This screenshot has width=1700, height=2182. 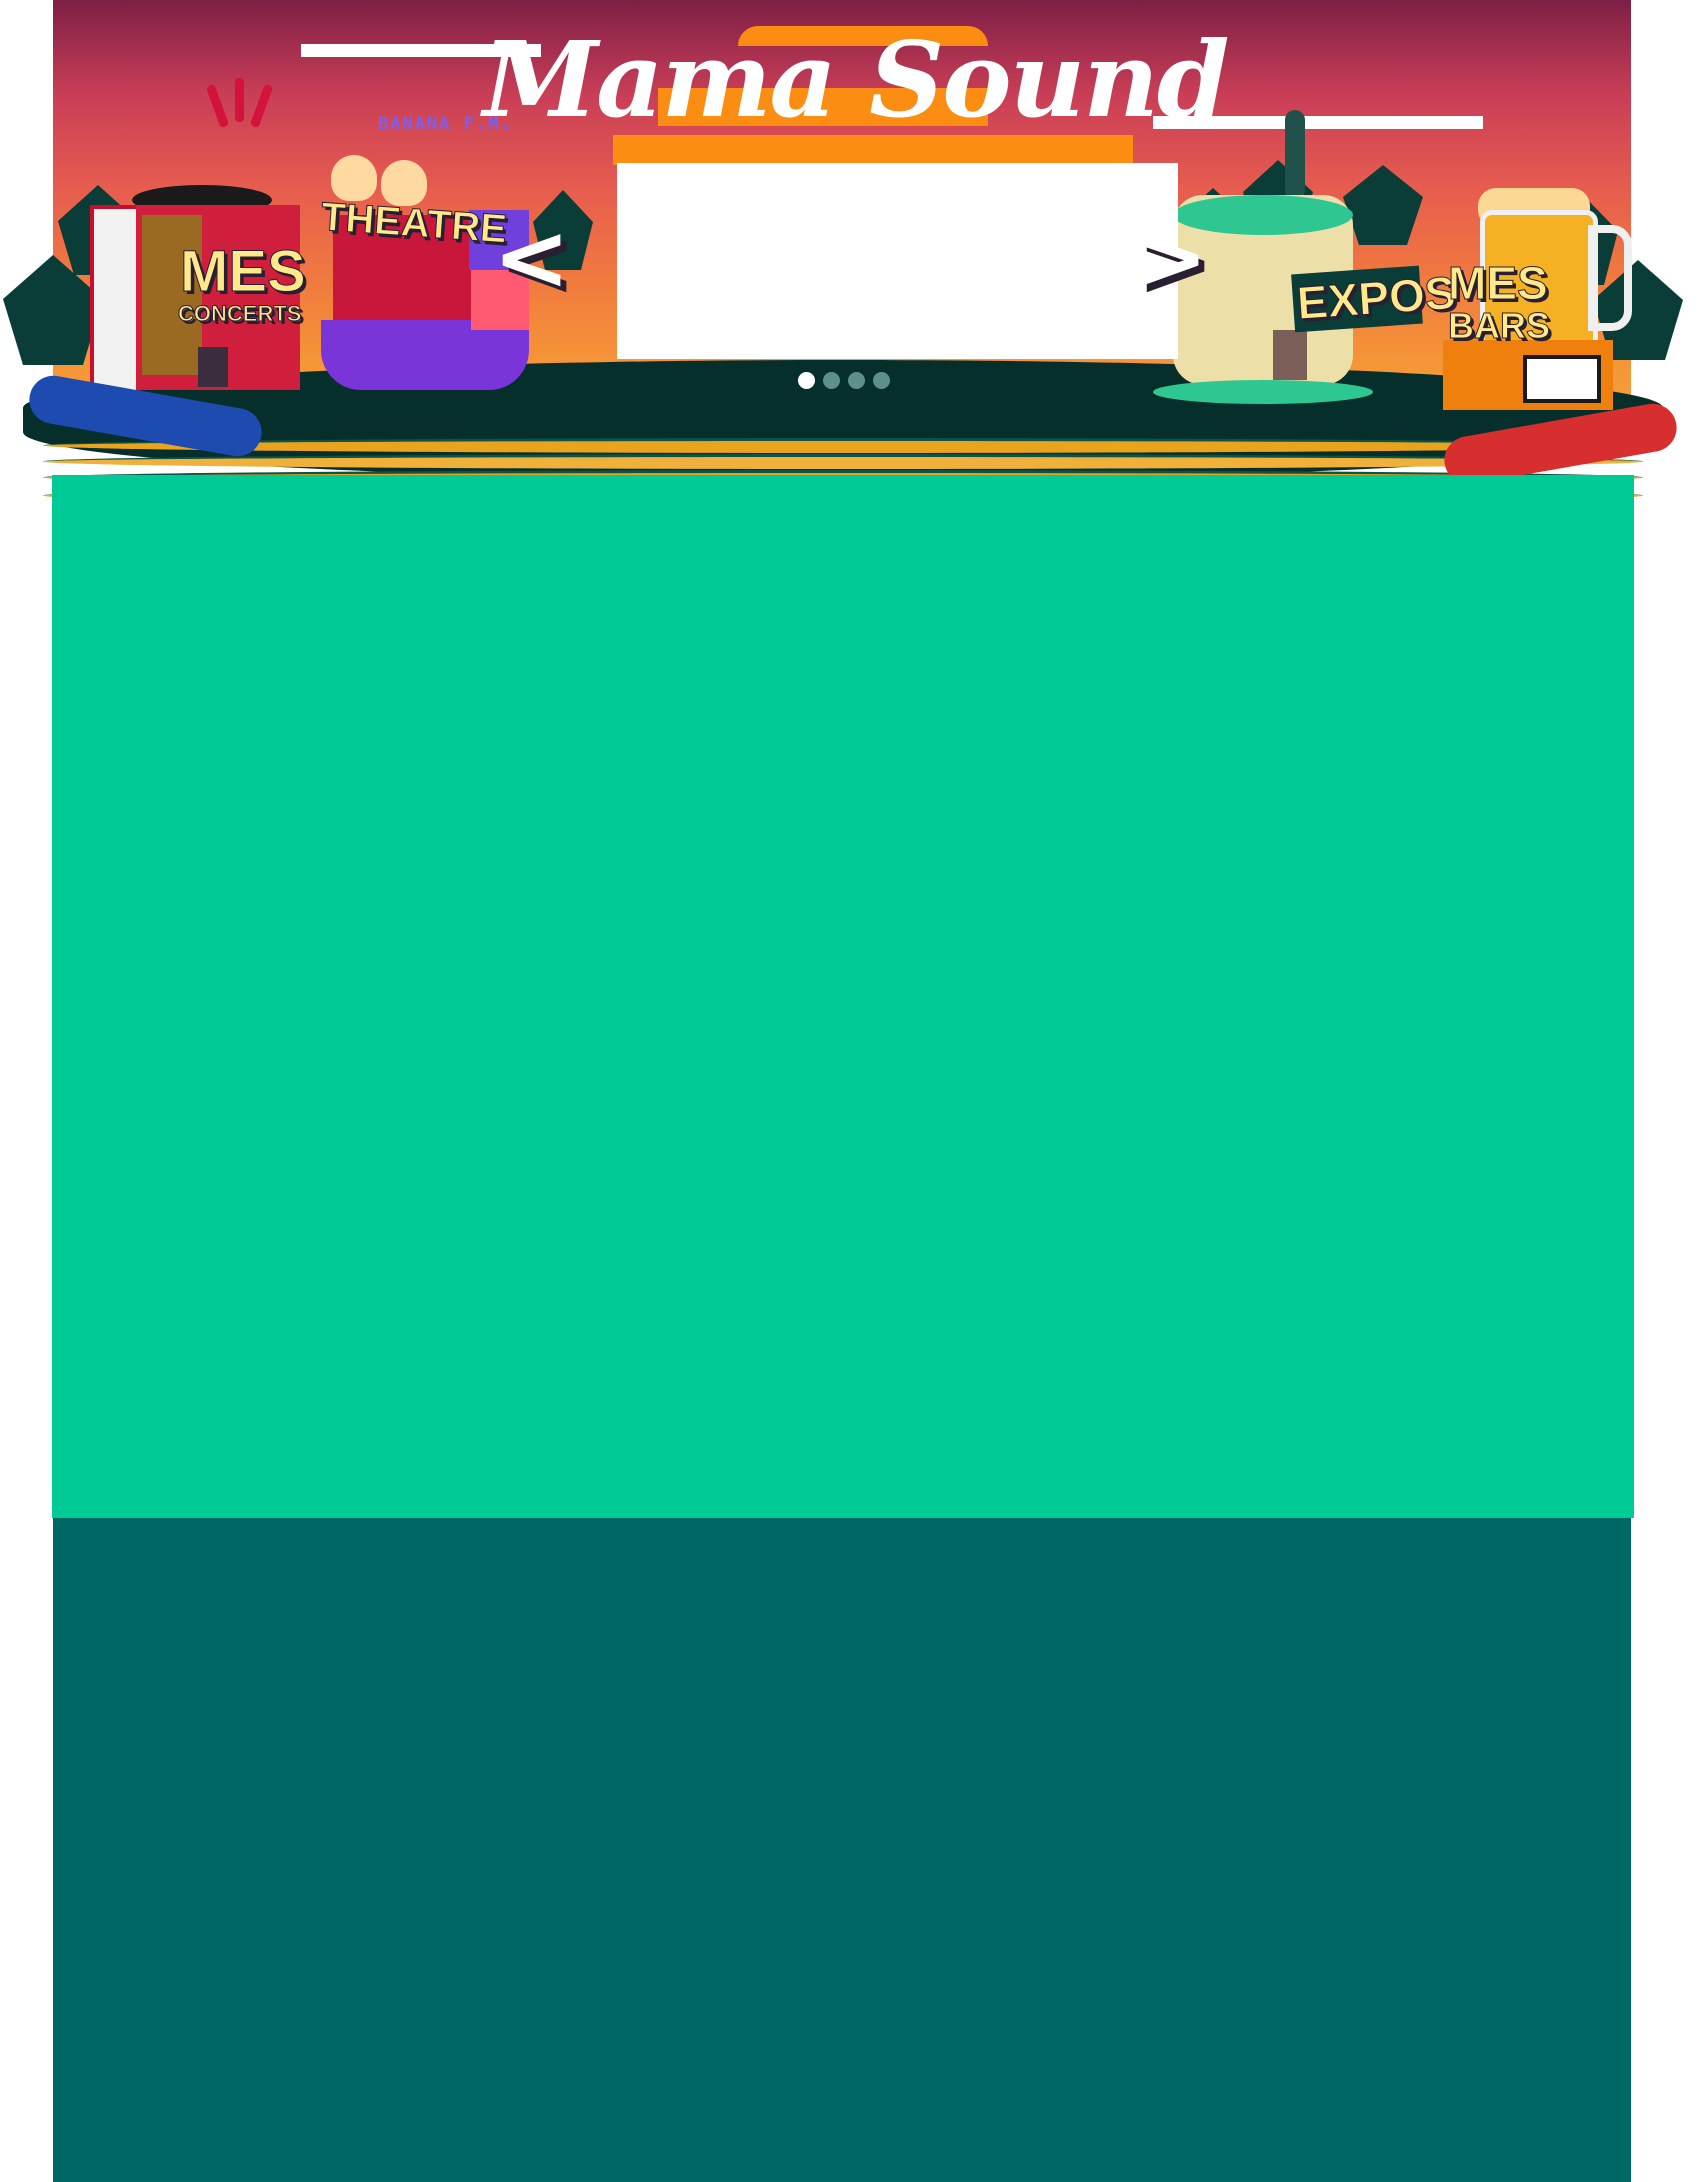 I want to click on featured-slider, so click(x=897, y=261).